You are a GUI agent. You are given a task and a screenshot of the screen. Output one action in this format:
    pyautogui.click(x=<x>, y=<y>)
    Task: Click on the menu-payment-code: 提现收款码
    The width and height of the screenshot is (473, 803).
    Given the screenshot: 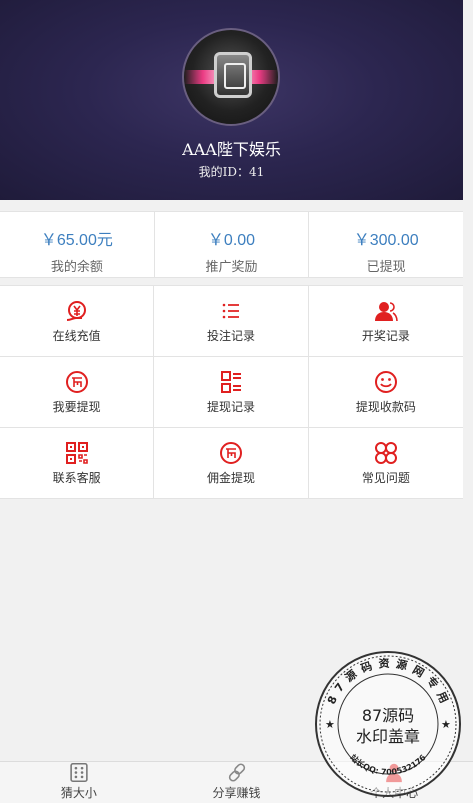 What is the action you would take?
    pyautogui.click(x=385, y=392)
    